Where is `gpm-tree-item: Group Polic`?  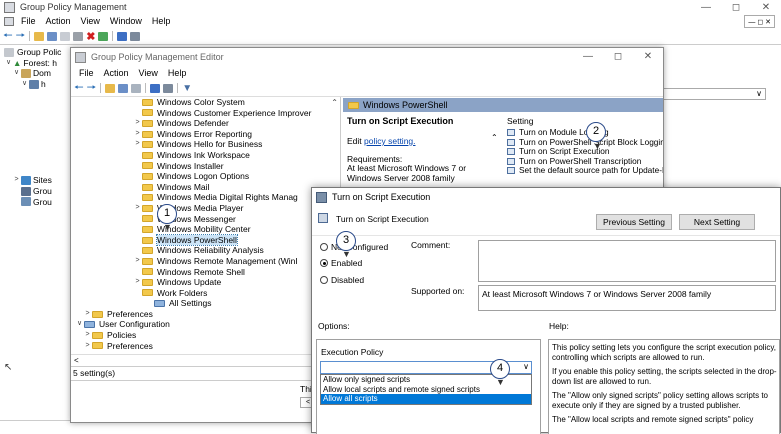 gpm-tree-item: Group Polic is located at coordinates (39, 52).